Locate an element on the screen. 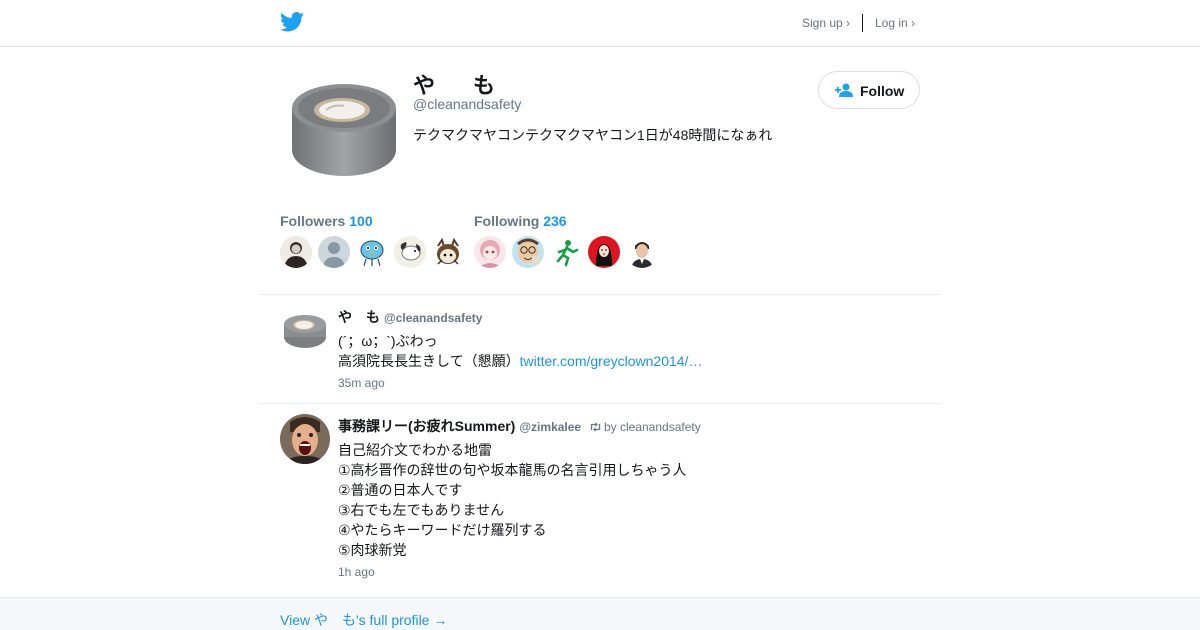 Image resolution: width=1200 pixels, height=630 pixels. avatar-default-person is located at coordinates (334, 252).